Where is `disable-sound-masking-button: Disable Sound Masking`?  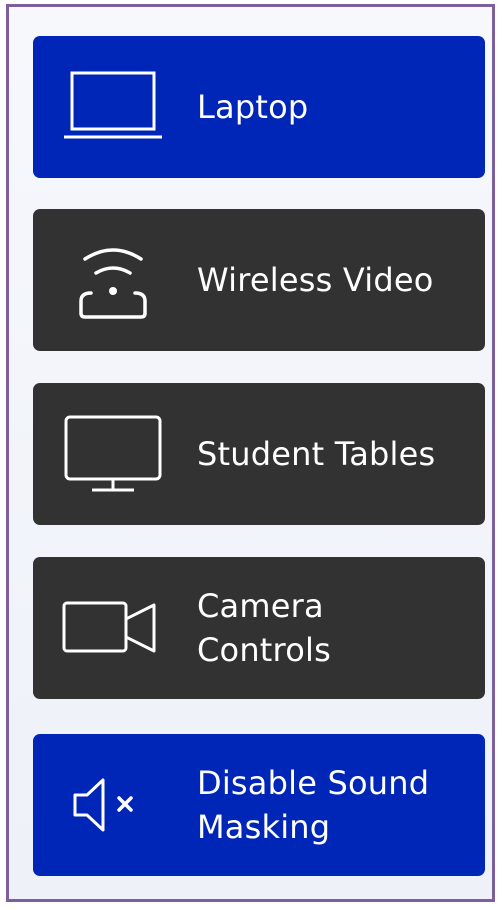 disable-sound-masking-button: Disable Sound Masking is located at coordinates (259, 805).